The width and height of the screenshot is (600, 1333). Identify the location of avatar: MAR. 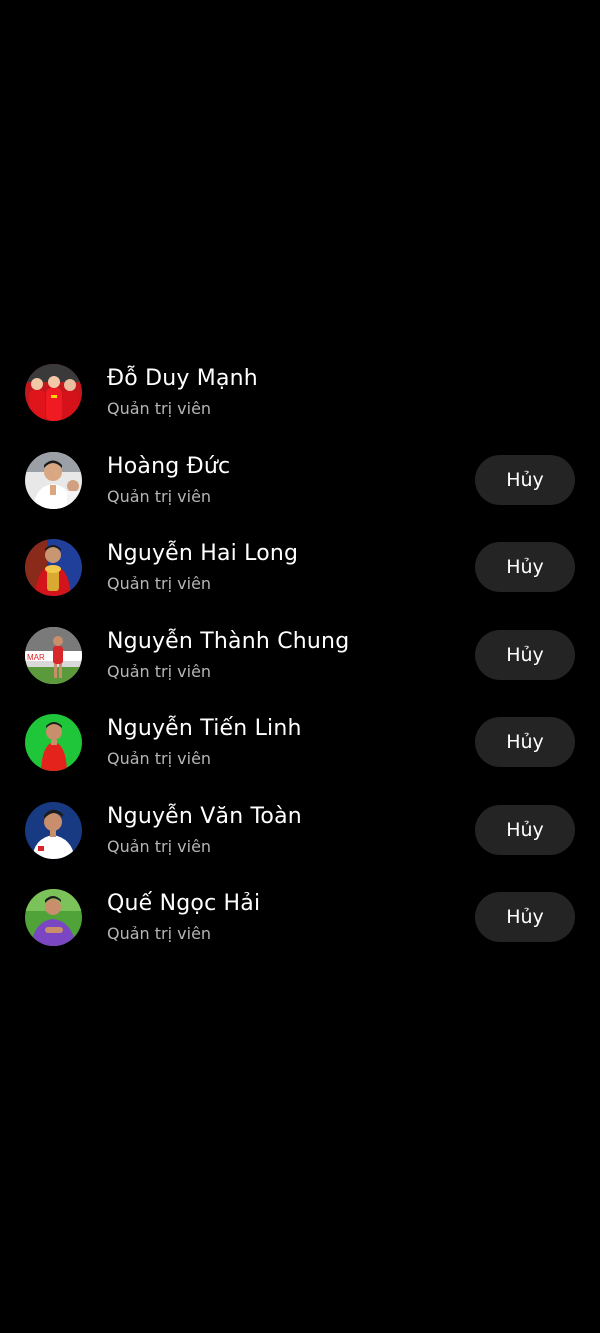
(53, 655).